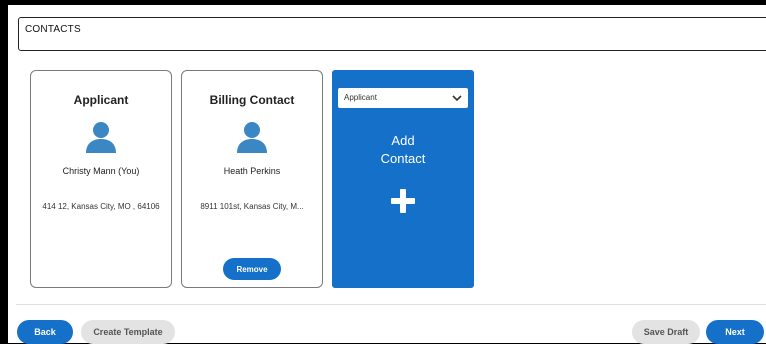 The width and height of the screenshot is (766, 344). Describe the element at coordinates (101, 100) in the screenshot. I see `card-title: Applicant` at that location.